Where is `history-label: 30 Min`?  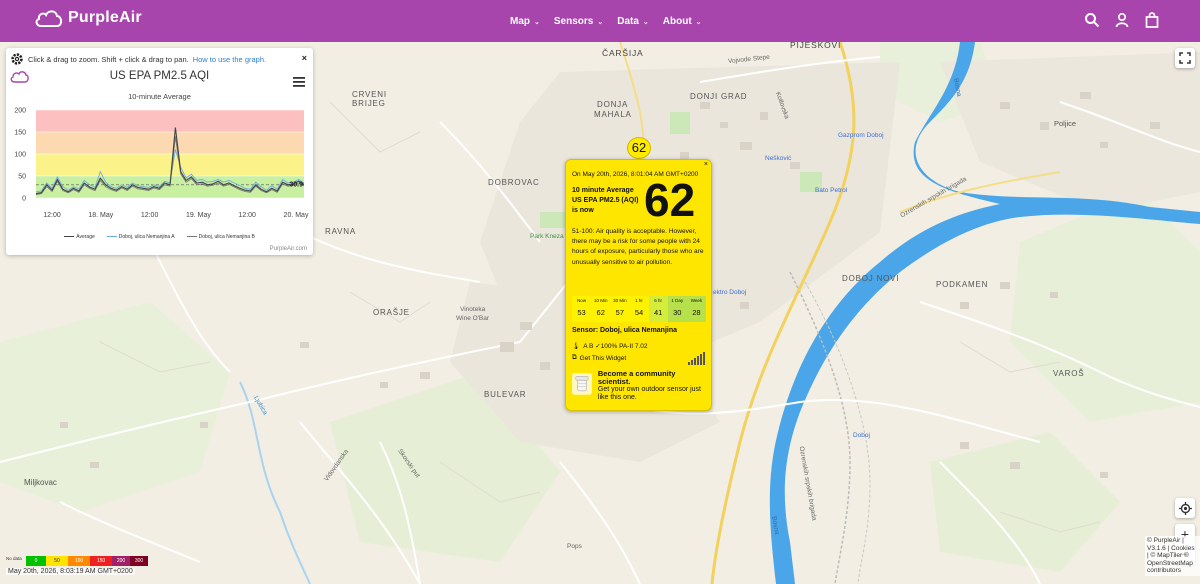
history-label: 30 Min is located at coordinates (620, 300).